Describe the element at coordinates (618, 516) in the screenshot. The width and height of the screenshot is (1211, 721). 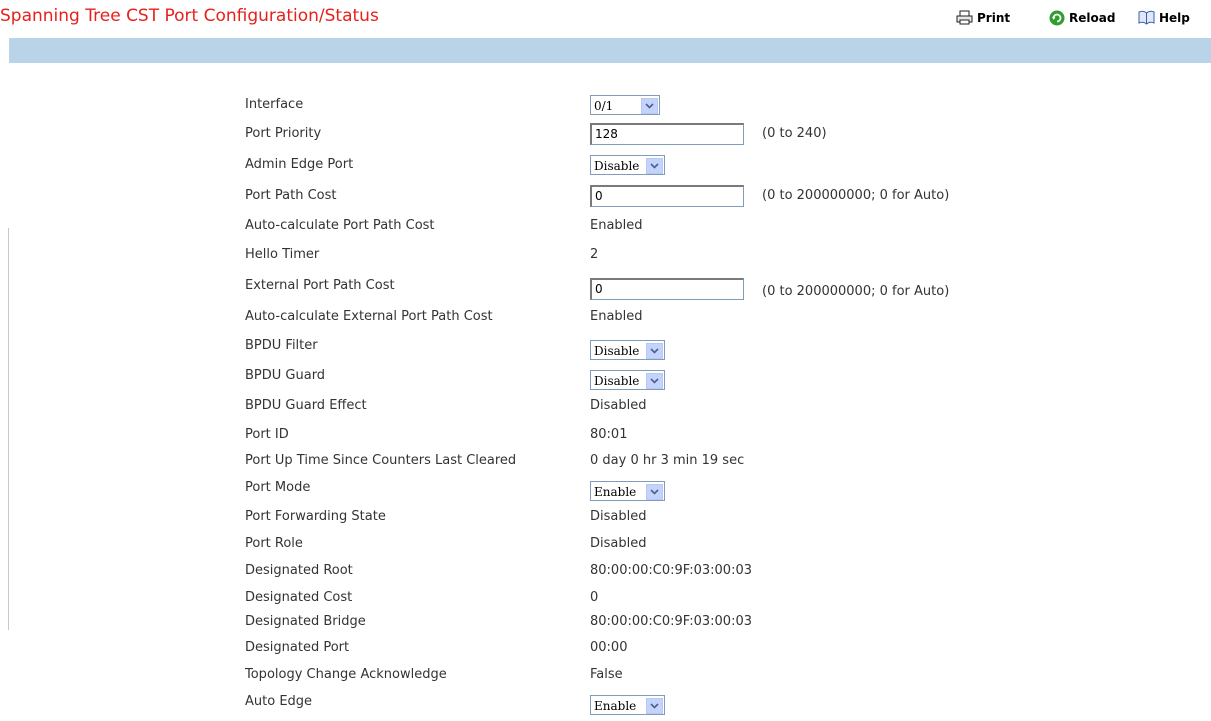
I see `port-forwarding-state-value: Disabled` at that location.